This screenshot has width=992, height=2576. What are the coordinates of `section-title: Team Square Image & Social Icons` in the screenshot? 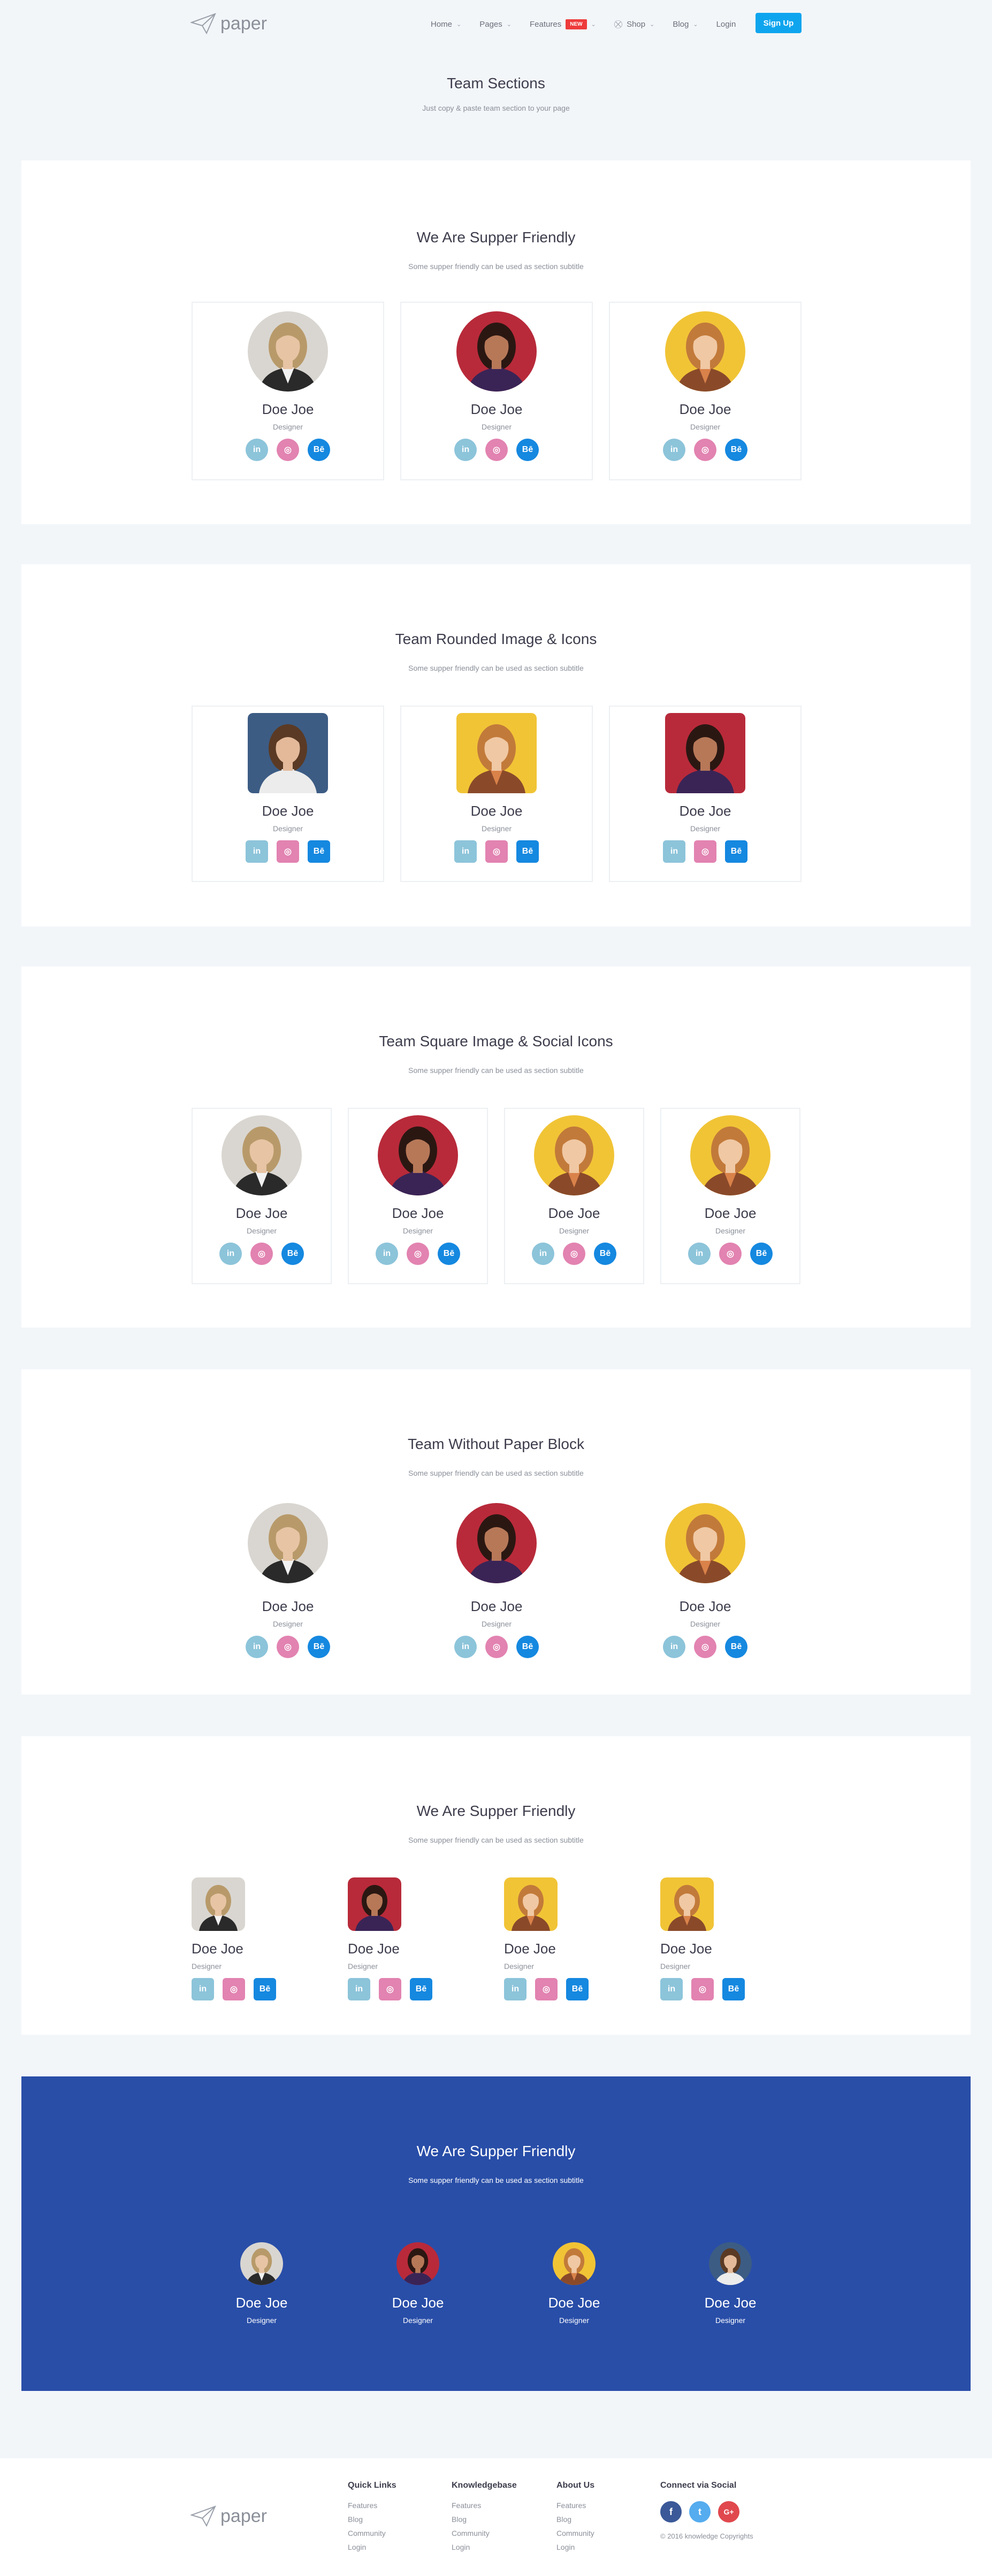 It's located at (496, 1041).